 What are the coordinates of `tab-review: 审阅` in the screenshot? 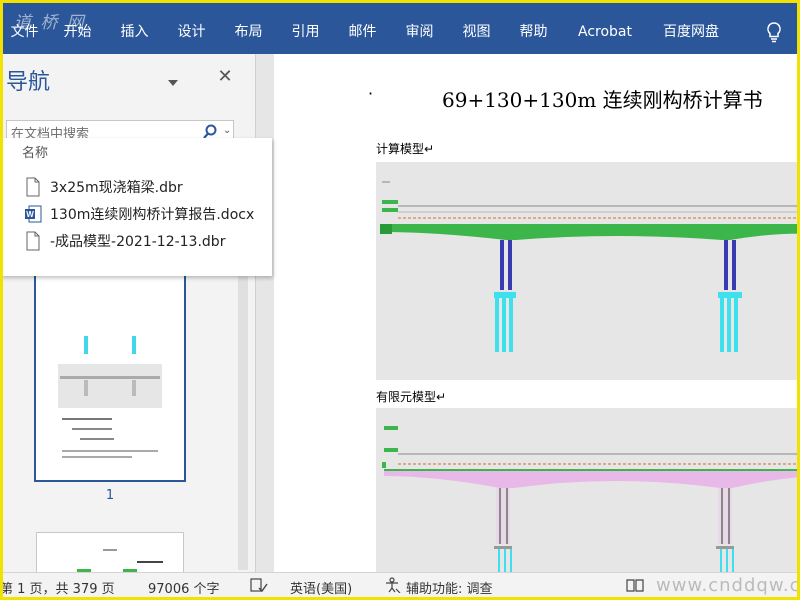 It's located at (419, 32).